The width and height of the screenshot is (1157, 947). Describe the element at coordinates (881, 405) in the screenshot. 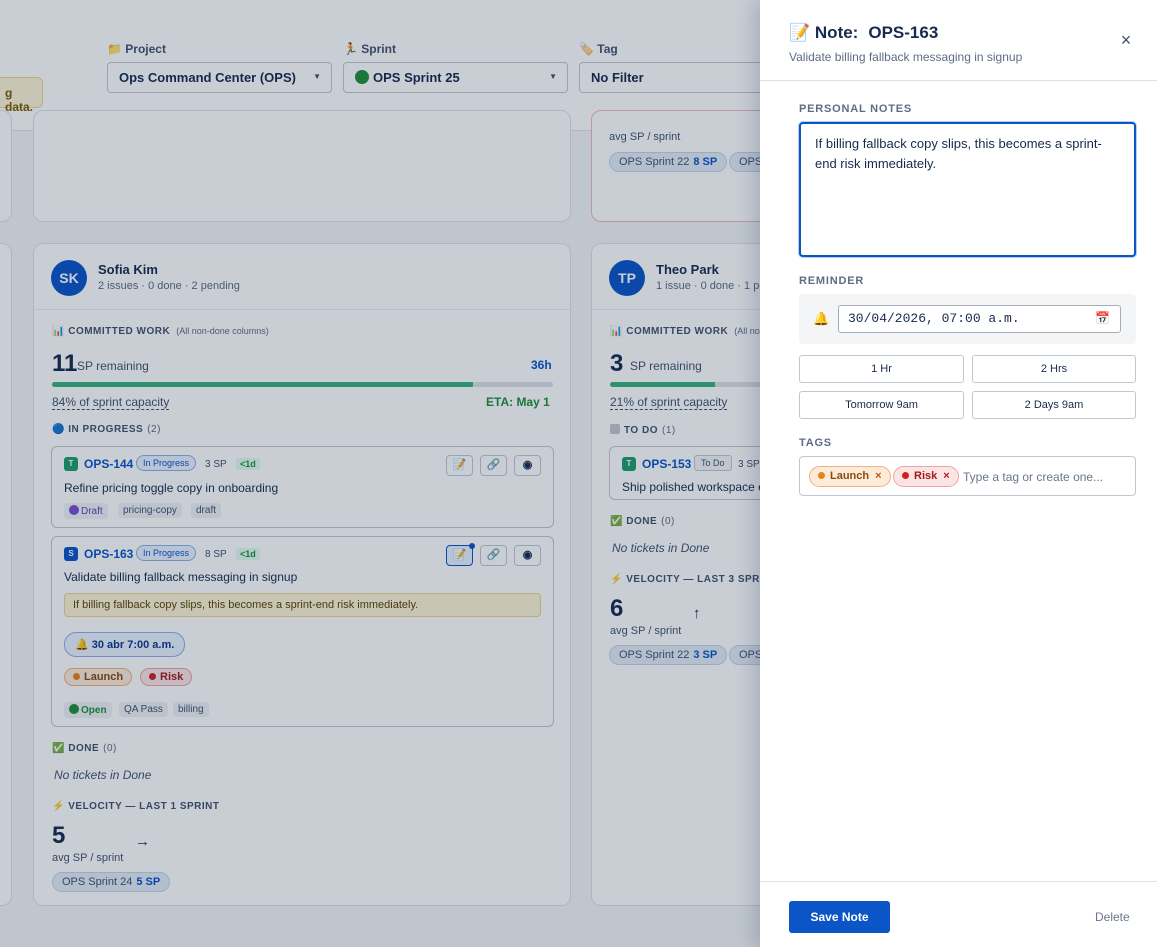

I see `quick-reminder-tomorrow-button: Tomorrow 9am` at that location.